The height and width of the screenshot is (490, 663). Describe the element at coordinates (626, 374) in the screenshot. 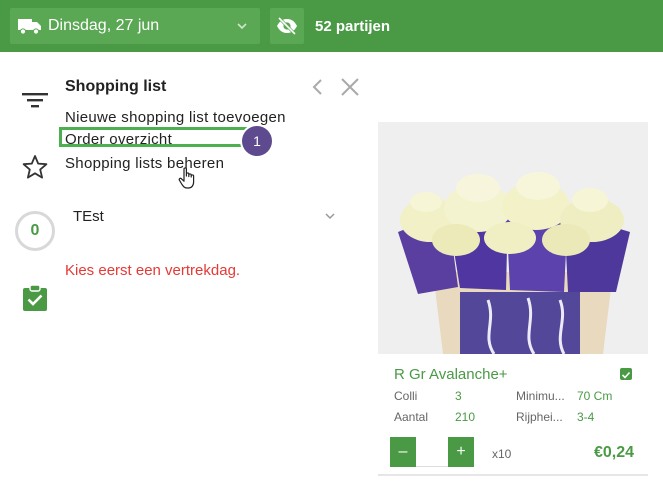

I see `check-icon` at that location.